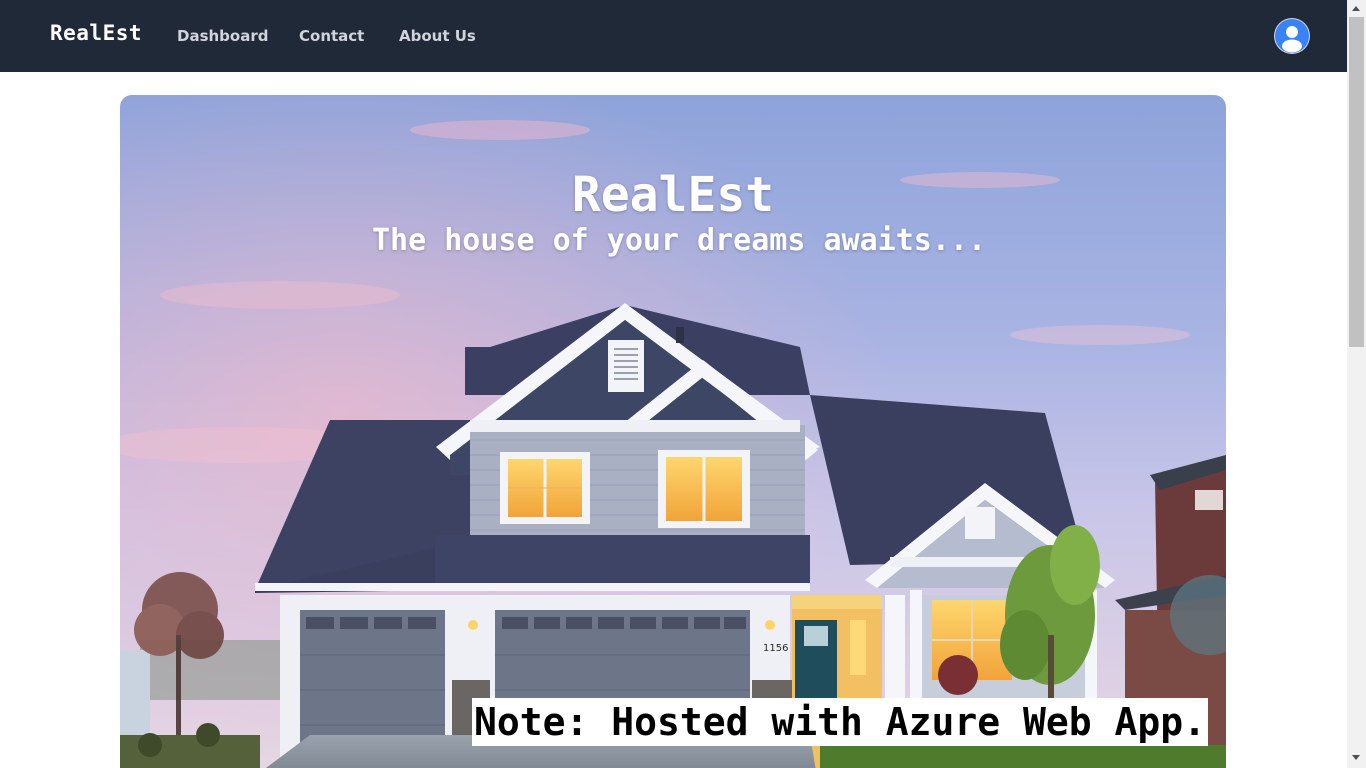  What do you see at coordinates (673, 195) in the screenshot?
I see `hero-title: RealEst` at bounding box center [673, 195].